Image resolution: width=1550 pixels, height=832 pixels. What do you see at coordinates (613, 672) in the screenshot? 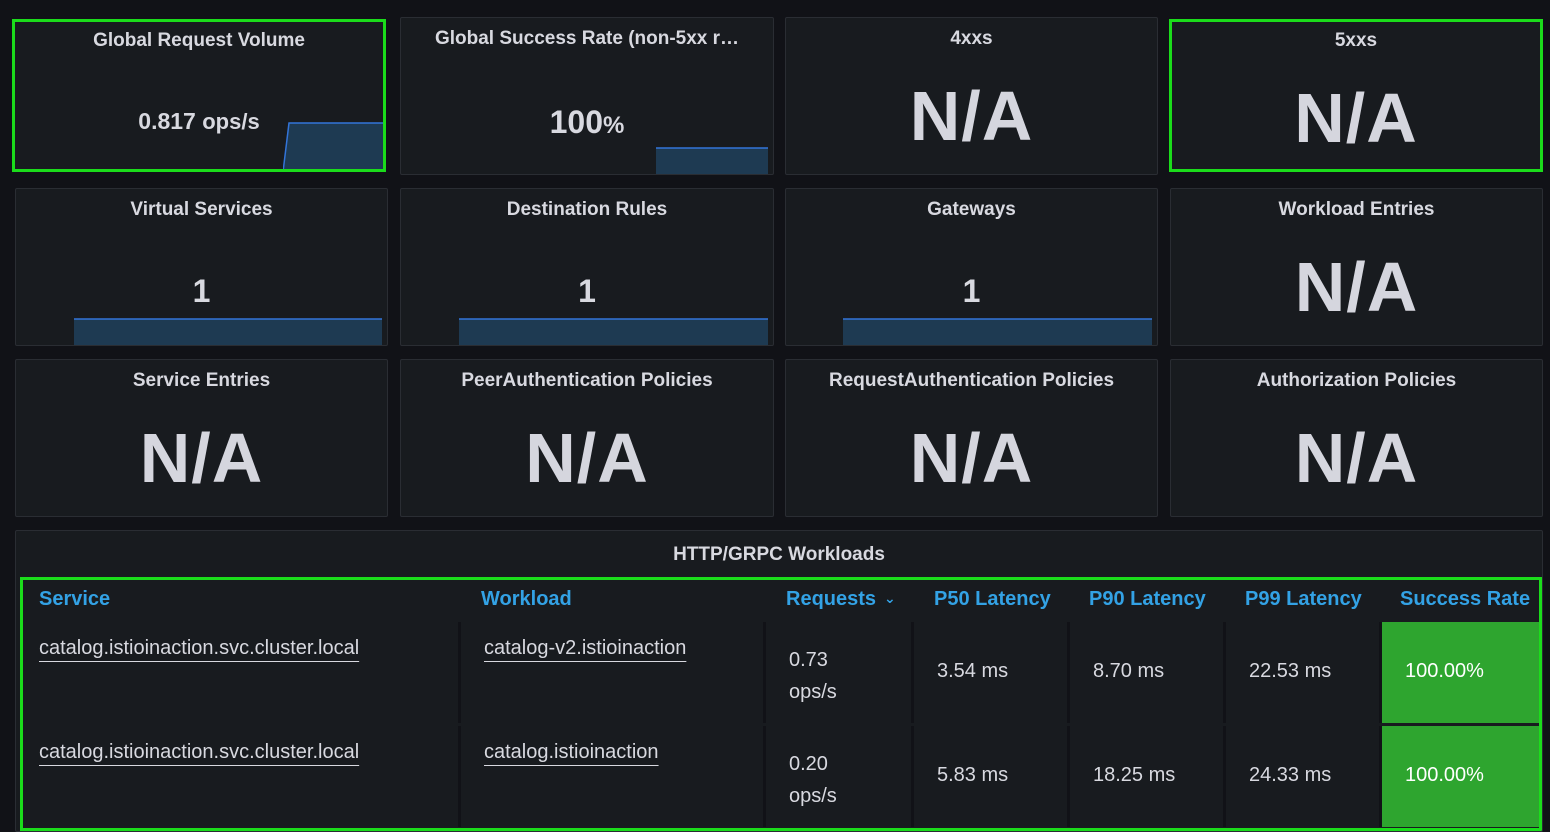
I see `cell-workload: catalog-v2.istioinaction` at bounding box center [613, 672].